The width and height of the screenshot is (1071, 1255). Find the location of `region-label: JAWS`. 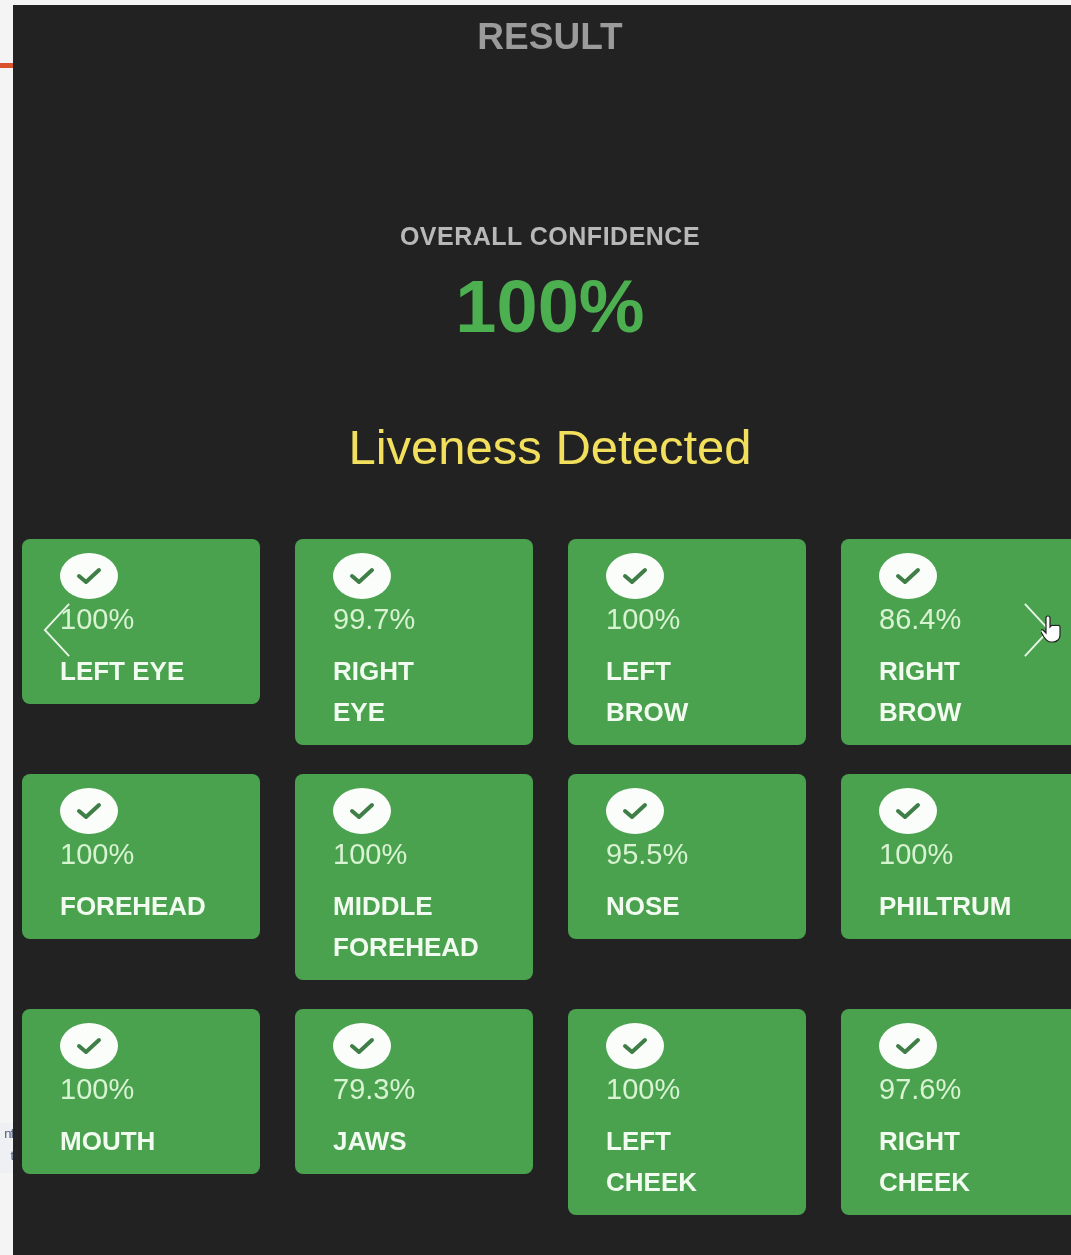

region-label: JAWS is located at coordinates (370, 1141).